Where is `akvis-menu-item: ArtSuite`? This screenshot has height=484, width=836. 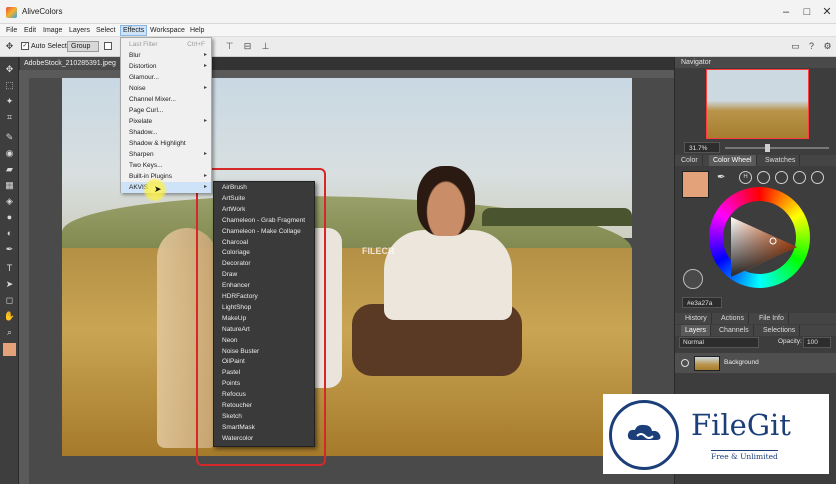
akvis-menu-item: ArtSuite is located at coordinates (264, 199).